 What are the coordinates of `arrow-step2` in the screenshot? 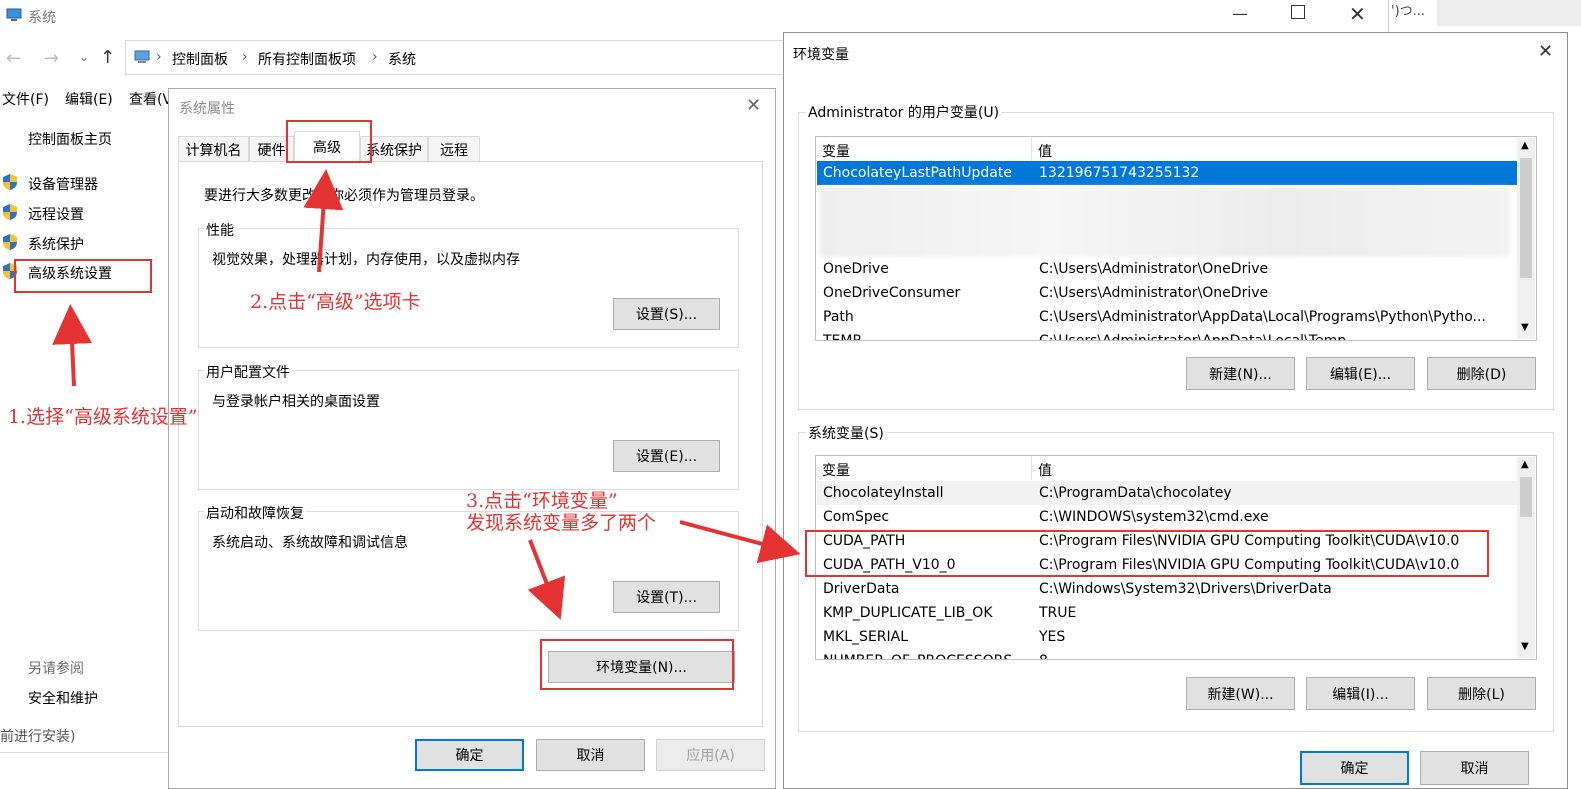 It's located at (323, 221).